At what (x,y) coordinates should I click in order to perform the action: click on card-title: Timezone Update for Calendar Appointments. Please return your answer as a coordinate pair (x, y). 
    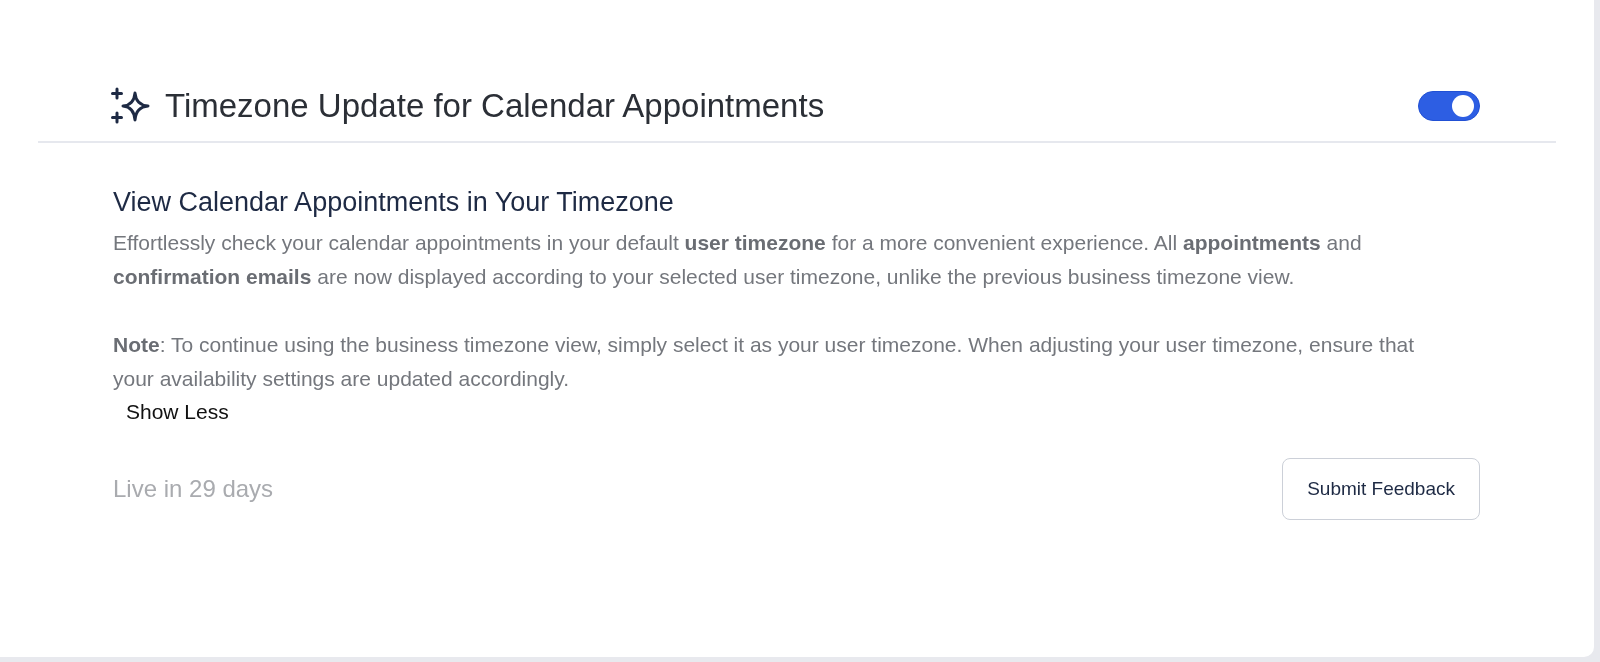
    Looking at the image, I should click on (495, 105).